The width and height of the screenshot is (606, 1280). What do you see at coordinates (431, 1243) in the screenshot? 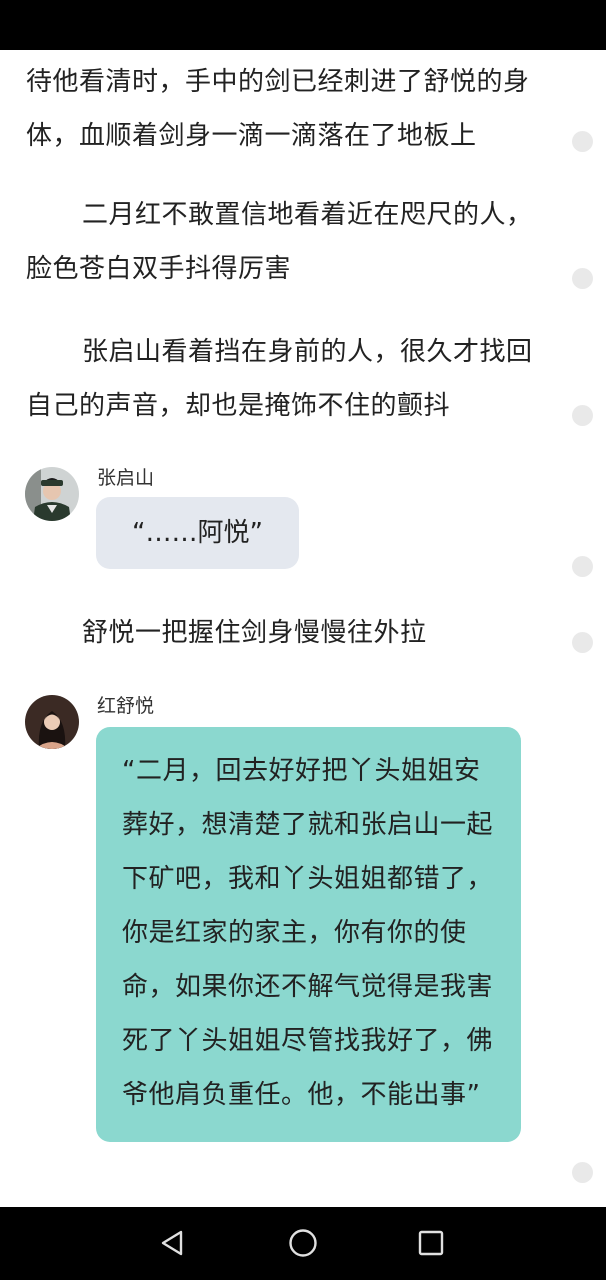
I see `square-recents-icon` at bounding box center [431, 1243].